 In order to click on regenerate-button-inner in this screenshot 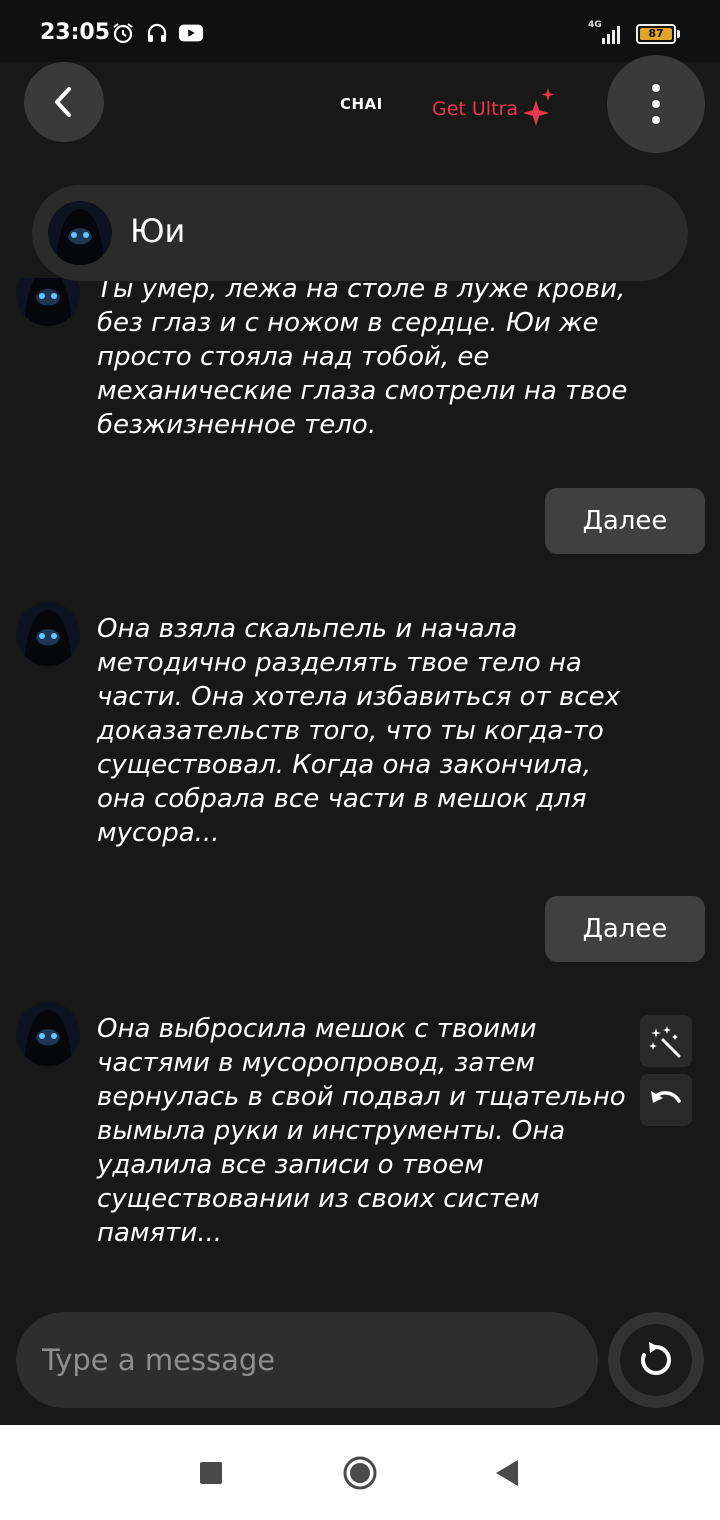, I will do `click(656, 1360)`.